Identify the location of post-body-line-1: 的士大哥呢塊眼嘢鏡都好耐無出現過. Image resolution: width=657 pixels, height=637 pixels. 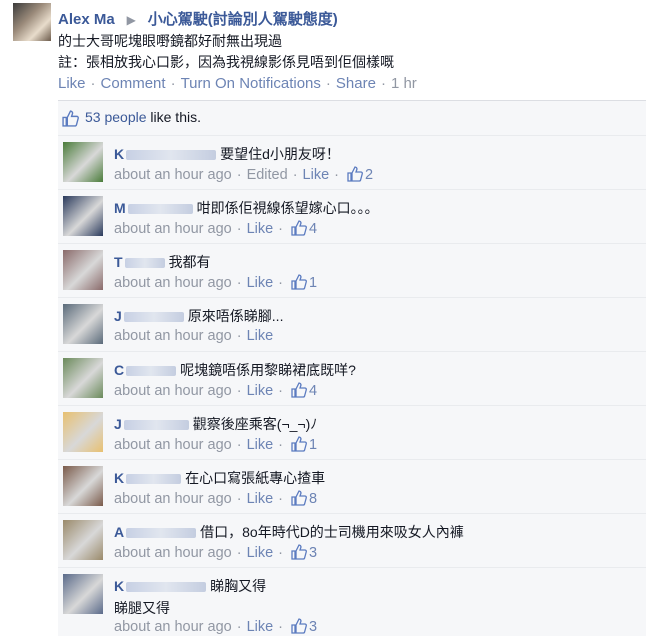
(170, 41).